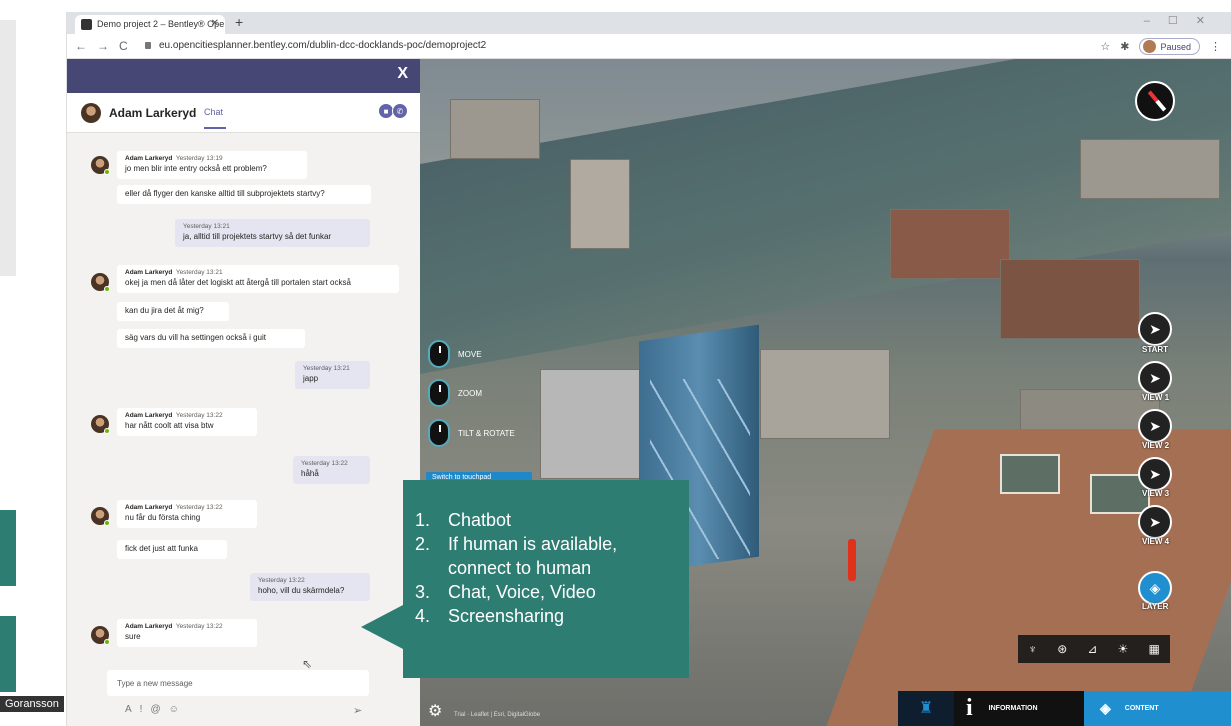 This screenshot has width=1231, height=726. I want to click on zoom-label: ZOOM, so click(470, 393).